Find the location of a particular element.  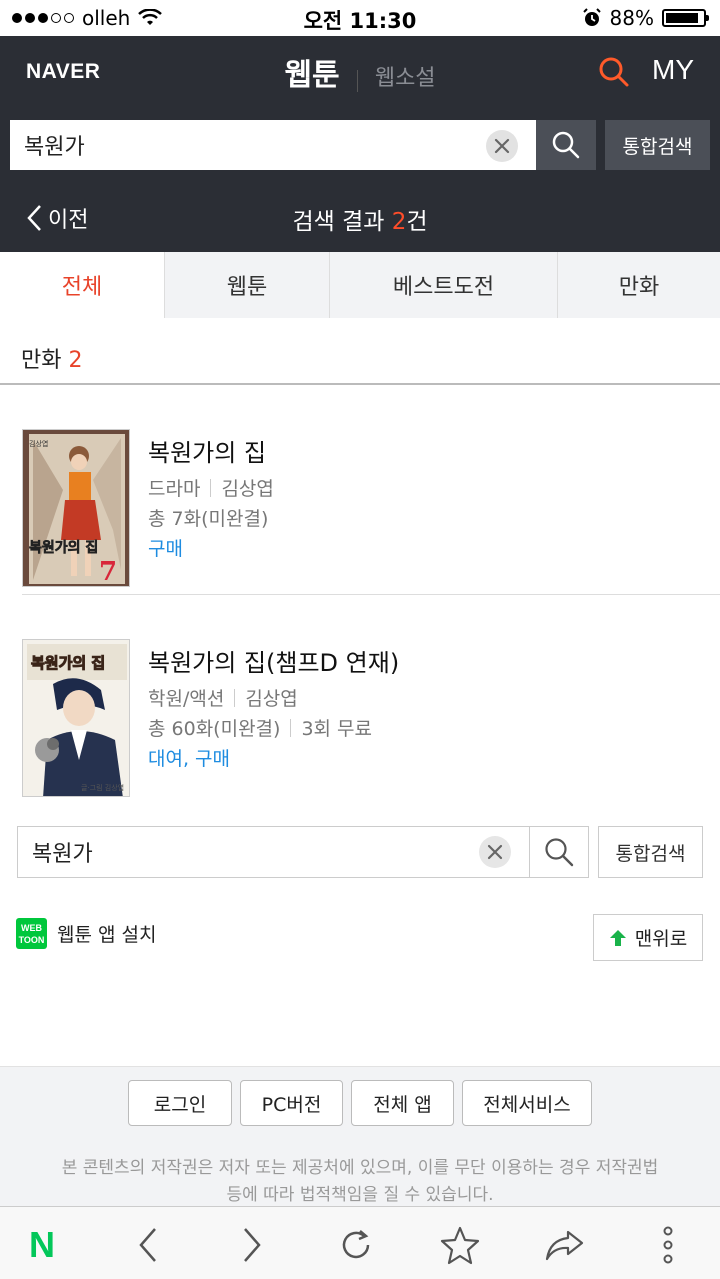

star-icon is located at coordinates (460, 1245).